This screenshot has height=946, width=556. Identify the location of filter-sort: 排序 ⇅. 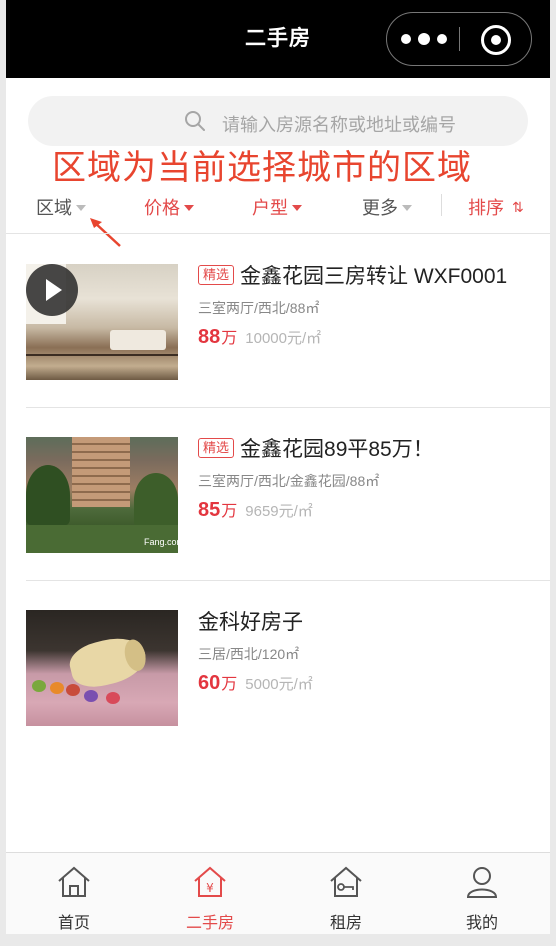
(496, 207).